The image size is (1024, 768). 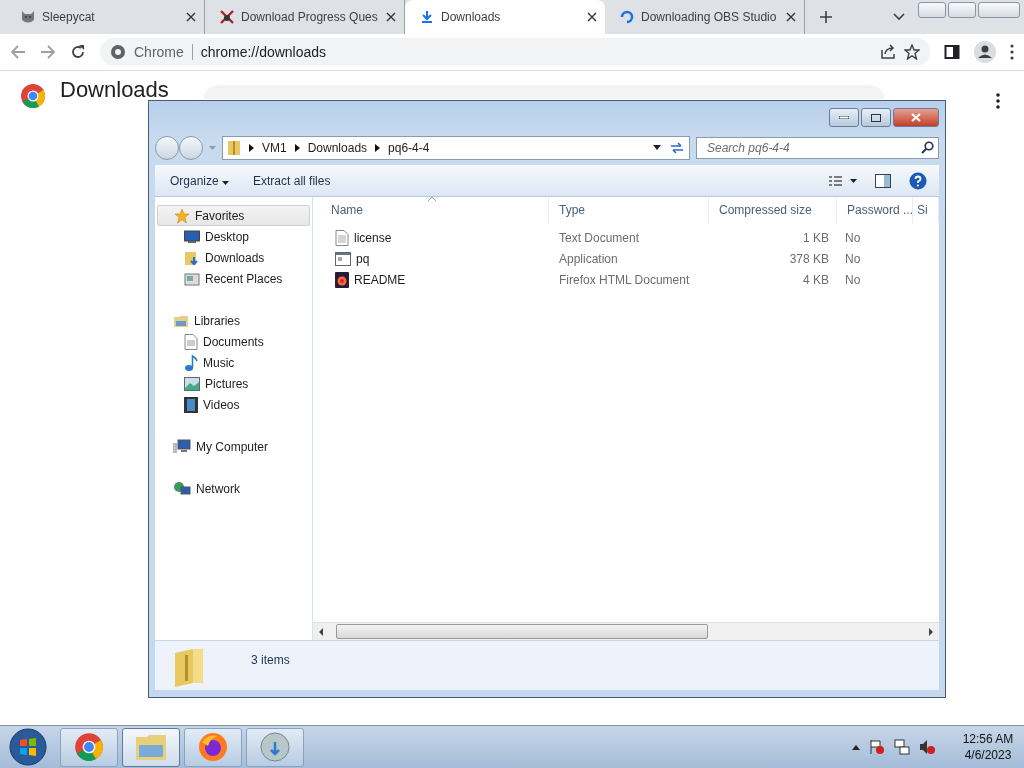 I want to click on breadcrumb-item: Downloads, so click(x=337, y=147).